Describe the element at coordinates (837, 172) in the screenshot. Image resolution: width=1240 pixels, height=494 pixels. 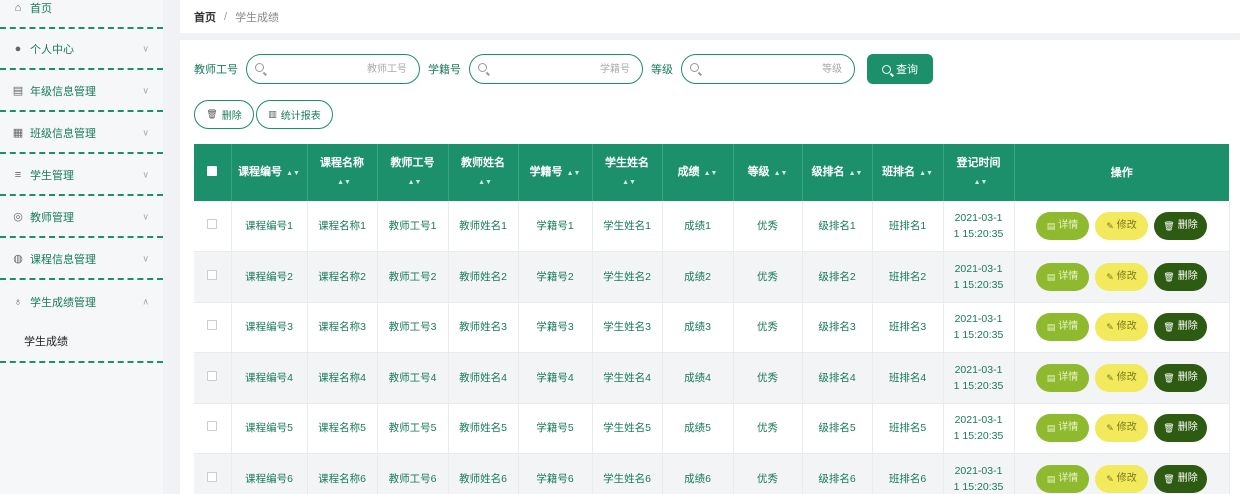
I see `header-grade-rank: 级排名 ▲▼` at that location.